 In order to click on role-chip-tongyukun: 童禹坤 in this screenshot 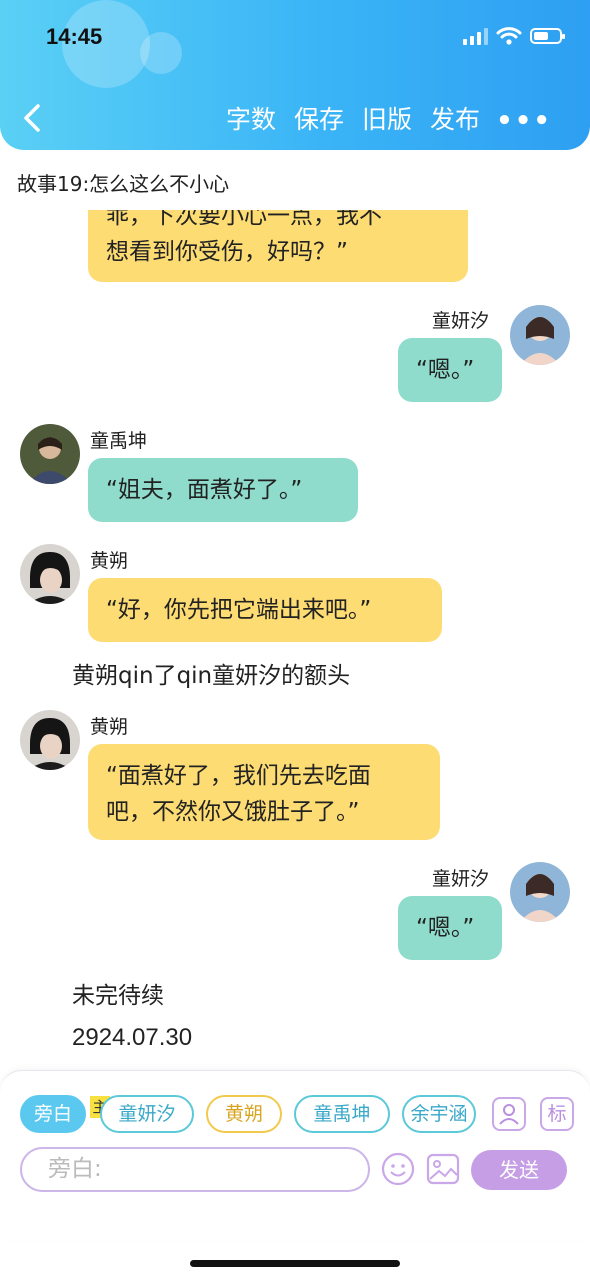, I will do `click(342, 1114)`.